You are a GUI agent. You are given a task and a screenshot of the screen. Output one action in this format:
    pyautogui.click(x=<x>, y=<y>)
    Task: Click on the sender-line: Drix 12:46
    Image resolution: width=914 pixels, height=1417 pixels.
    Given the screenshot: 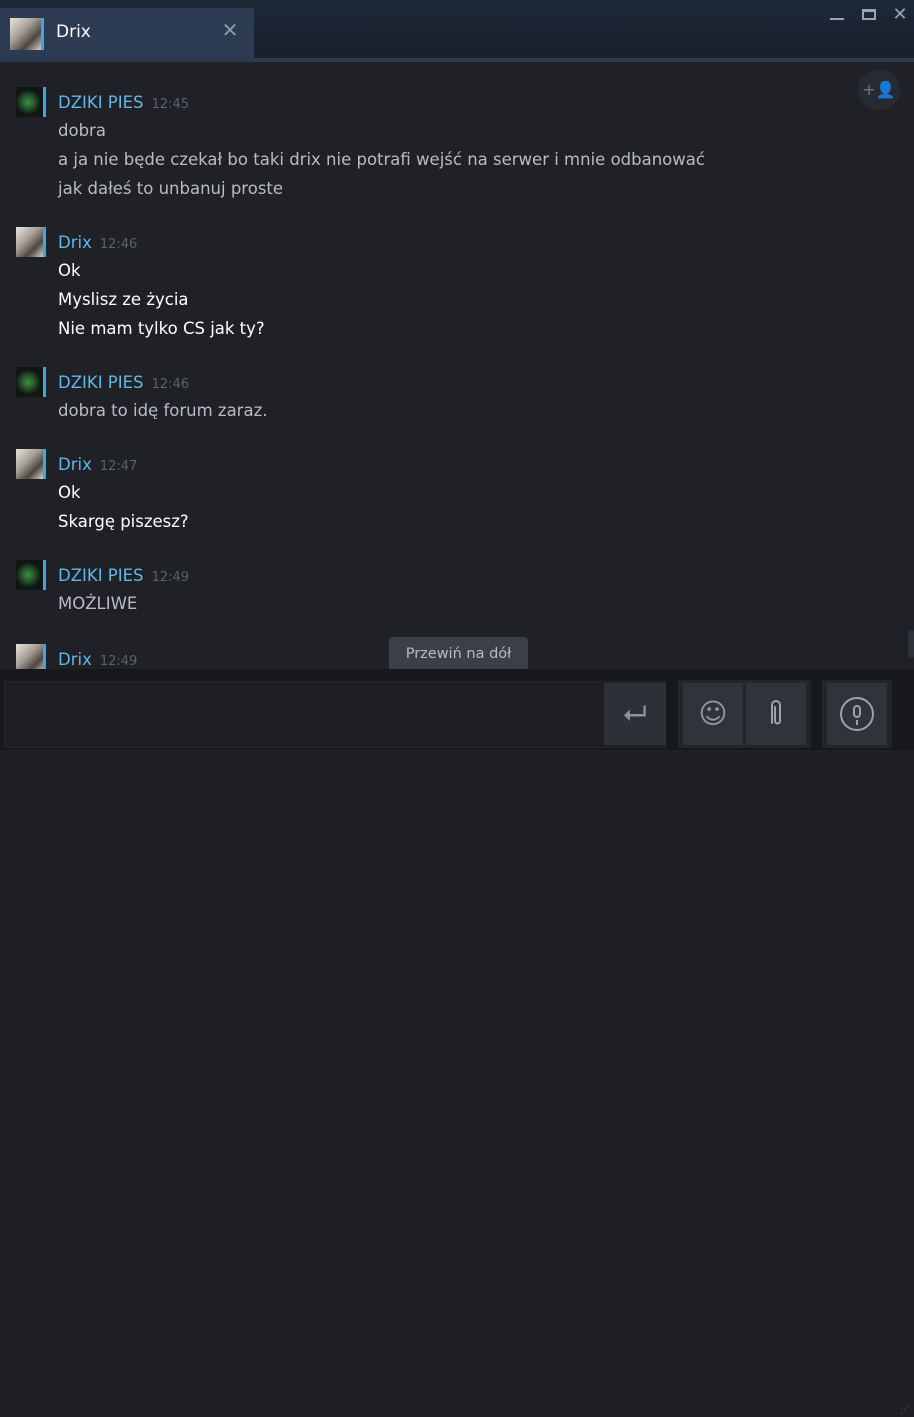 What is the action you would take?
    pyautogui.click(x=97, y=242)
    